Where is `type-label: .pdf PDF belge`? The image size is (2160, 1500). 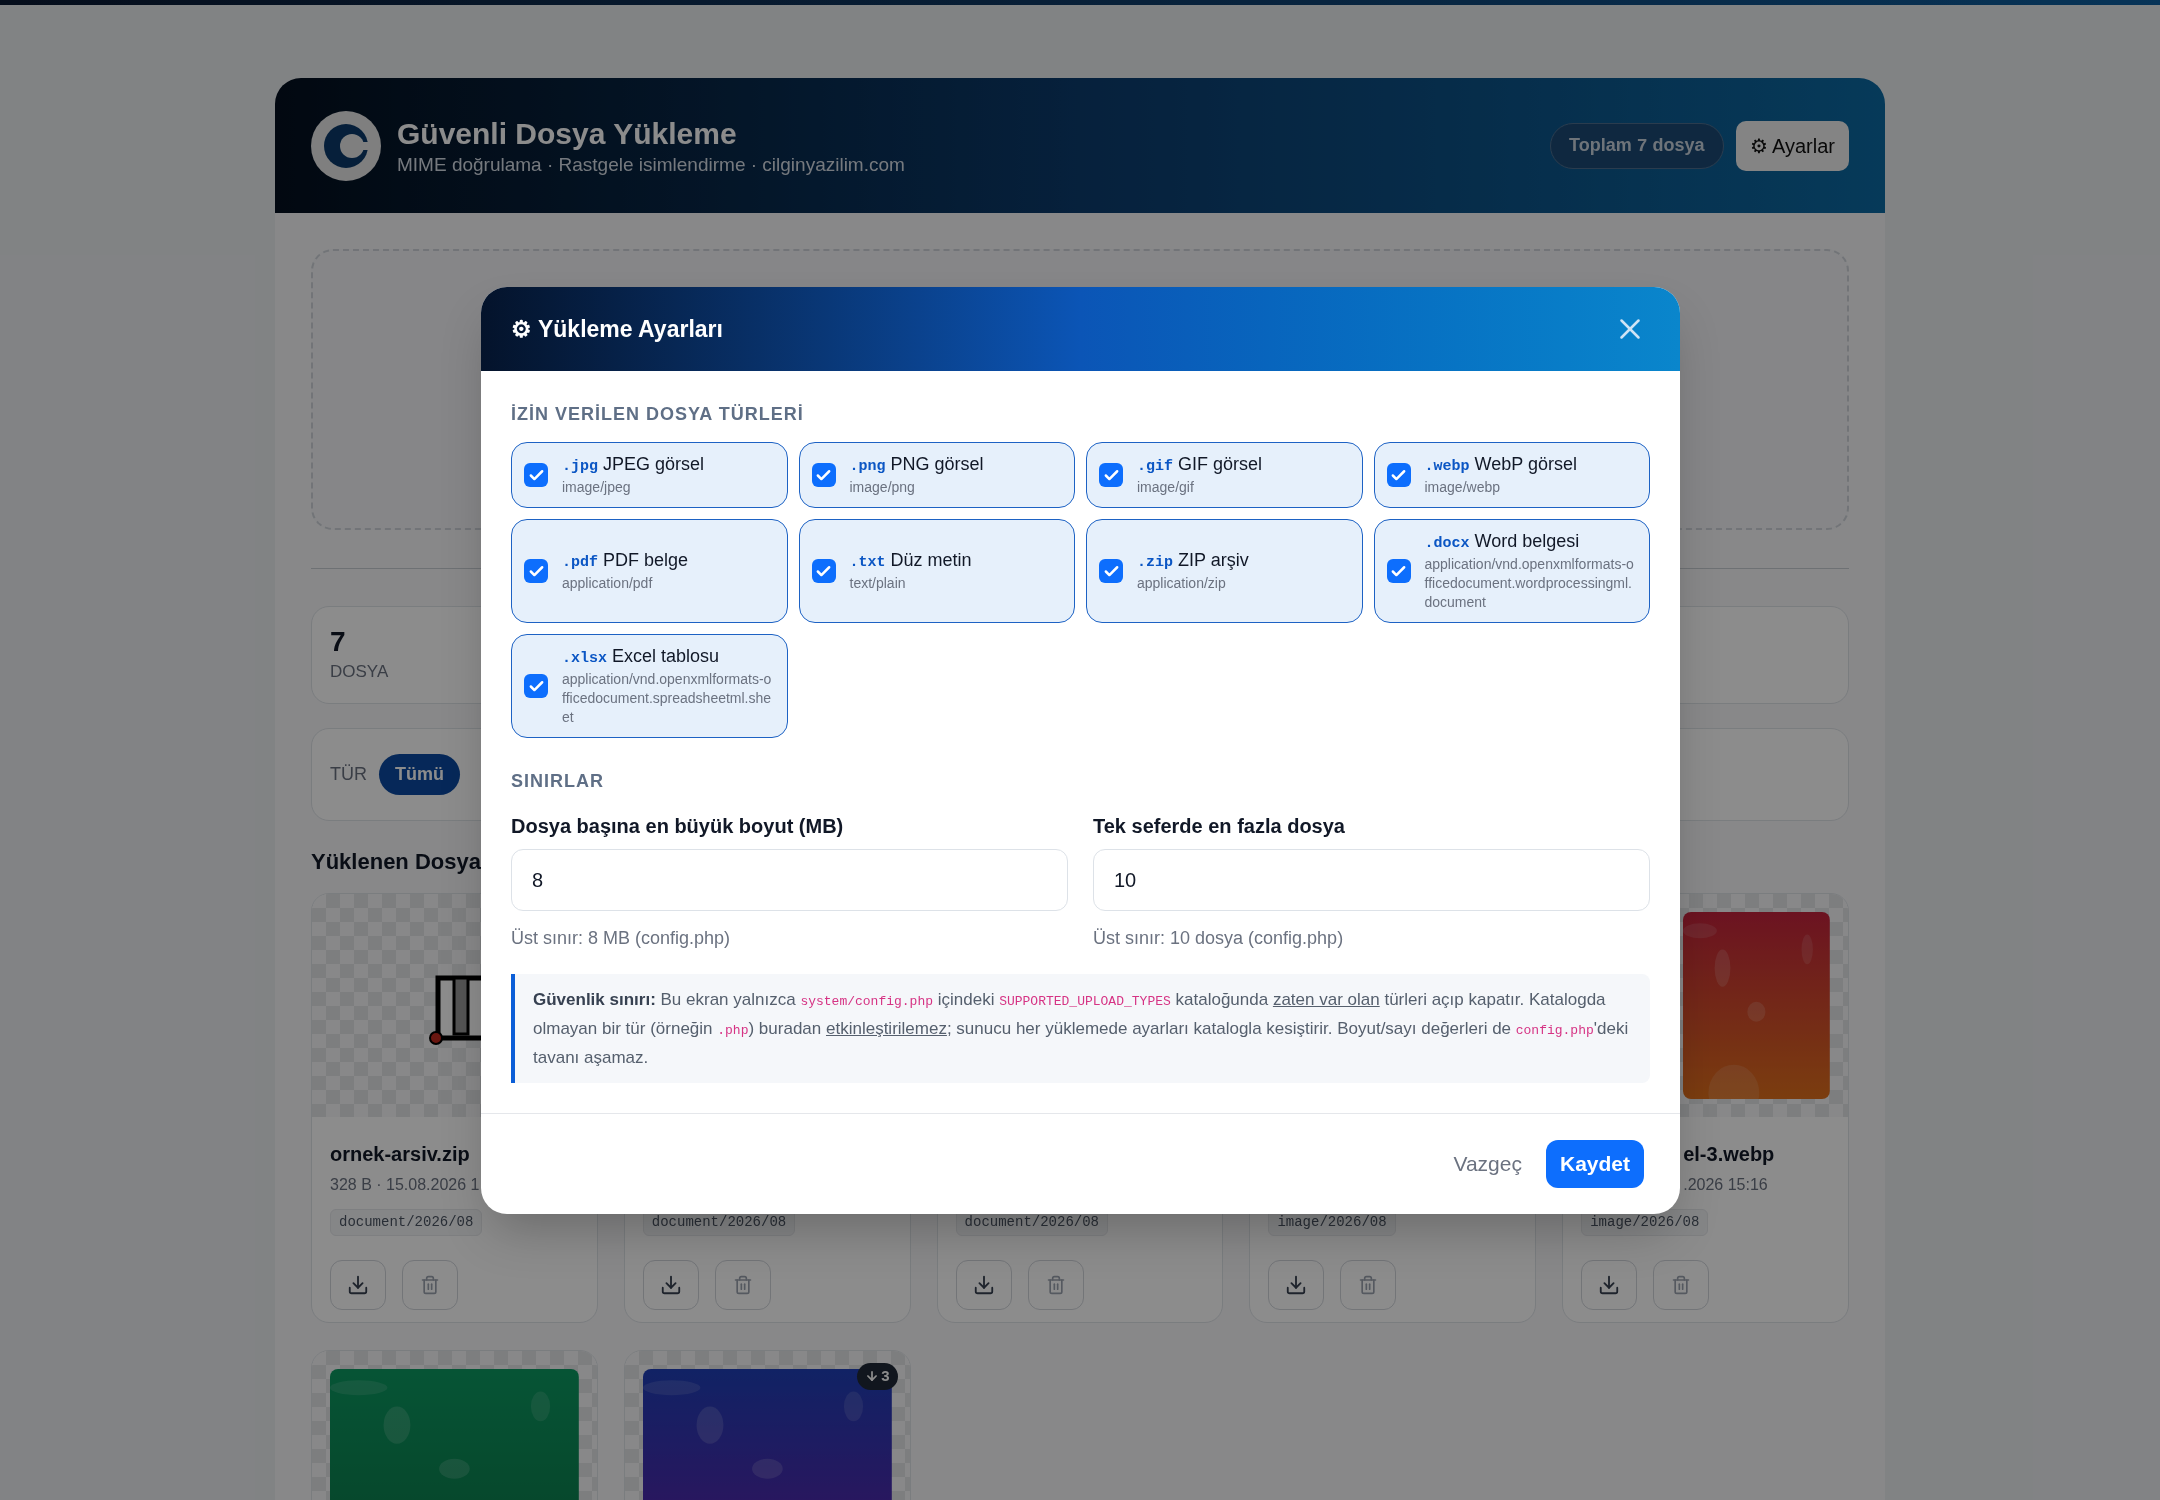 type-label: .pdf PDF belge is located at coordinates (625, 561).